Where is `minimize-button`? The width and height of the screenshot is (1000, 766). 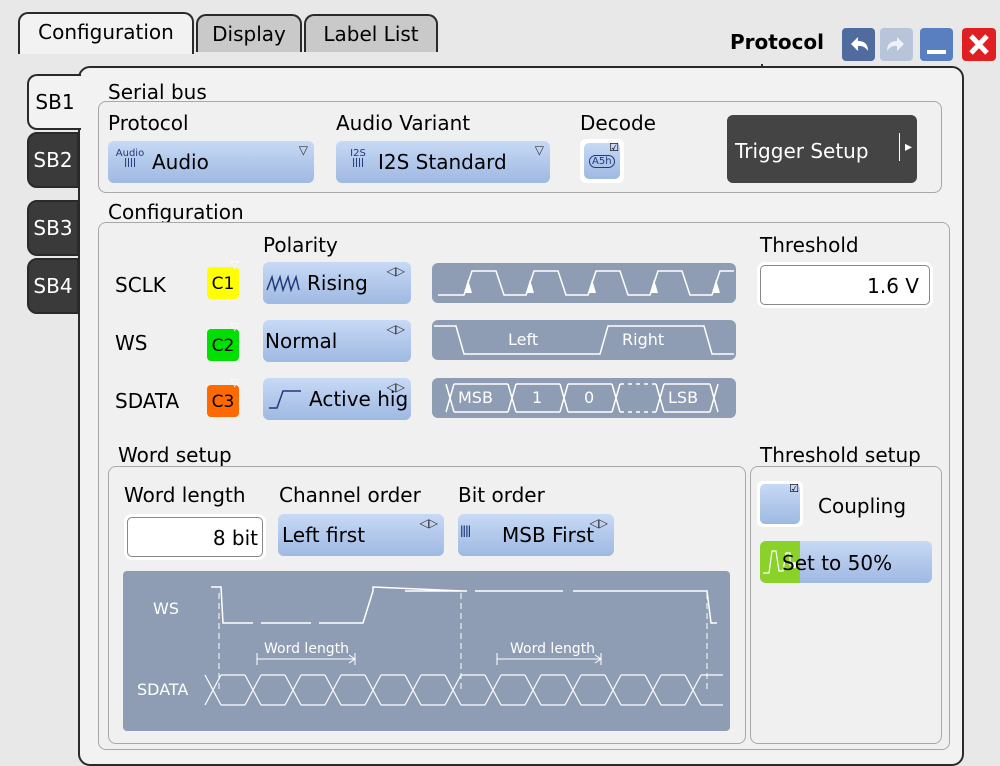
minimize-button is located at coordinates (936, 44).